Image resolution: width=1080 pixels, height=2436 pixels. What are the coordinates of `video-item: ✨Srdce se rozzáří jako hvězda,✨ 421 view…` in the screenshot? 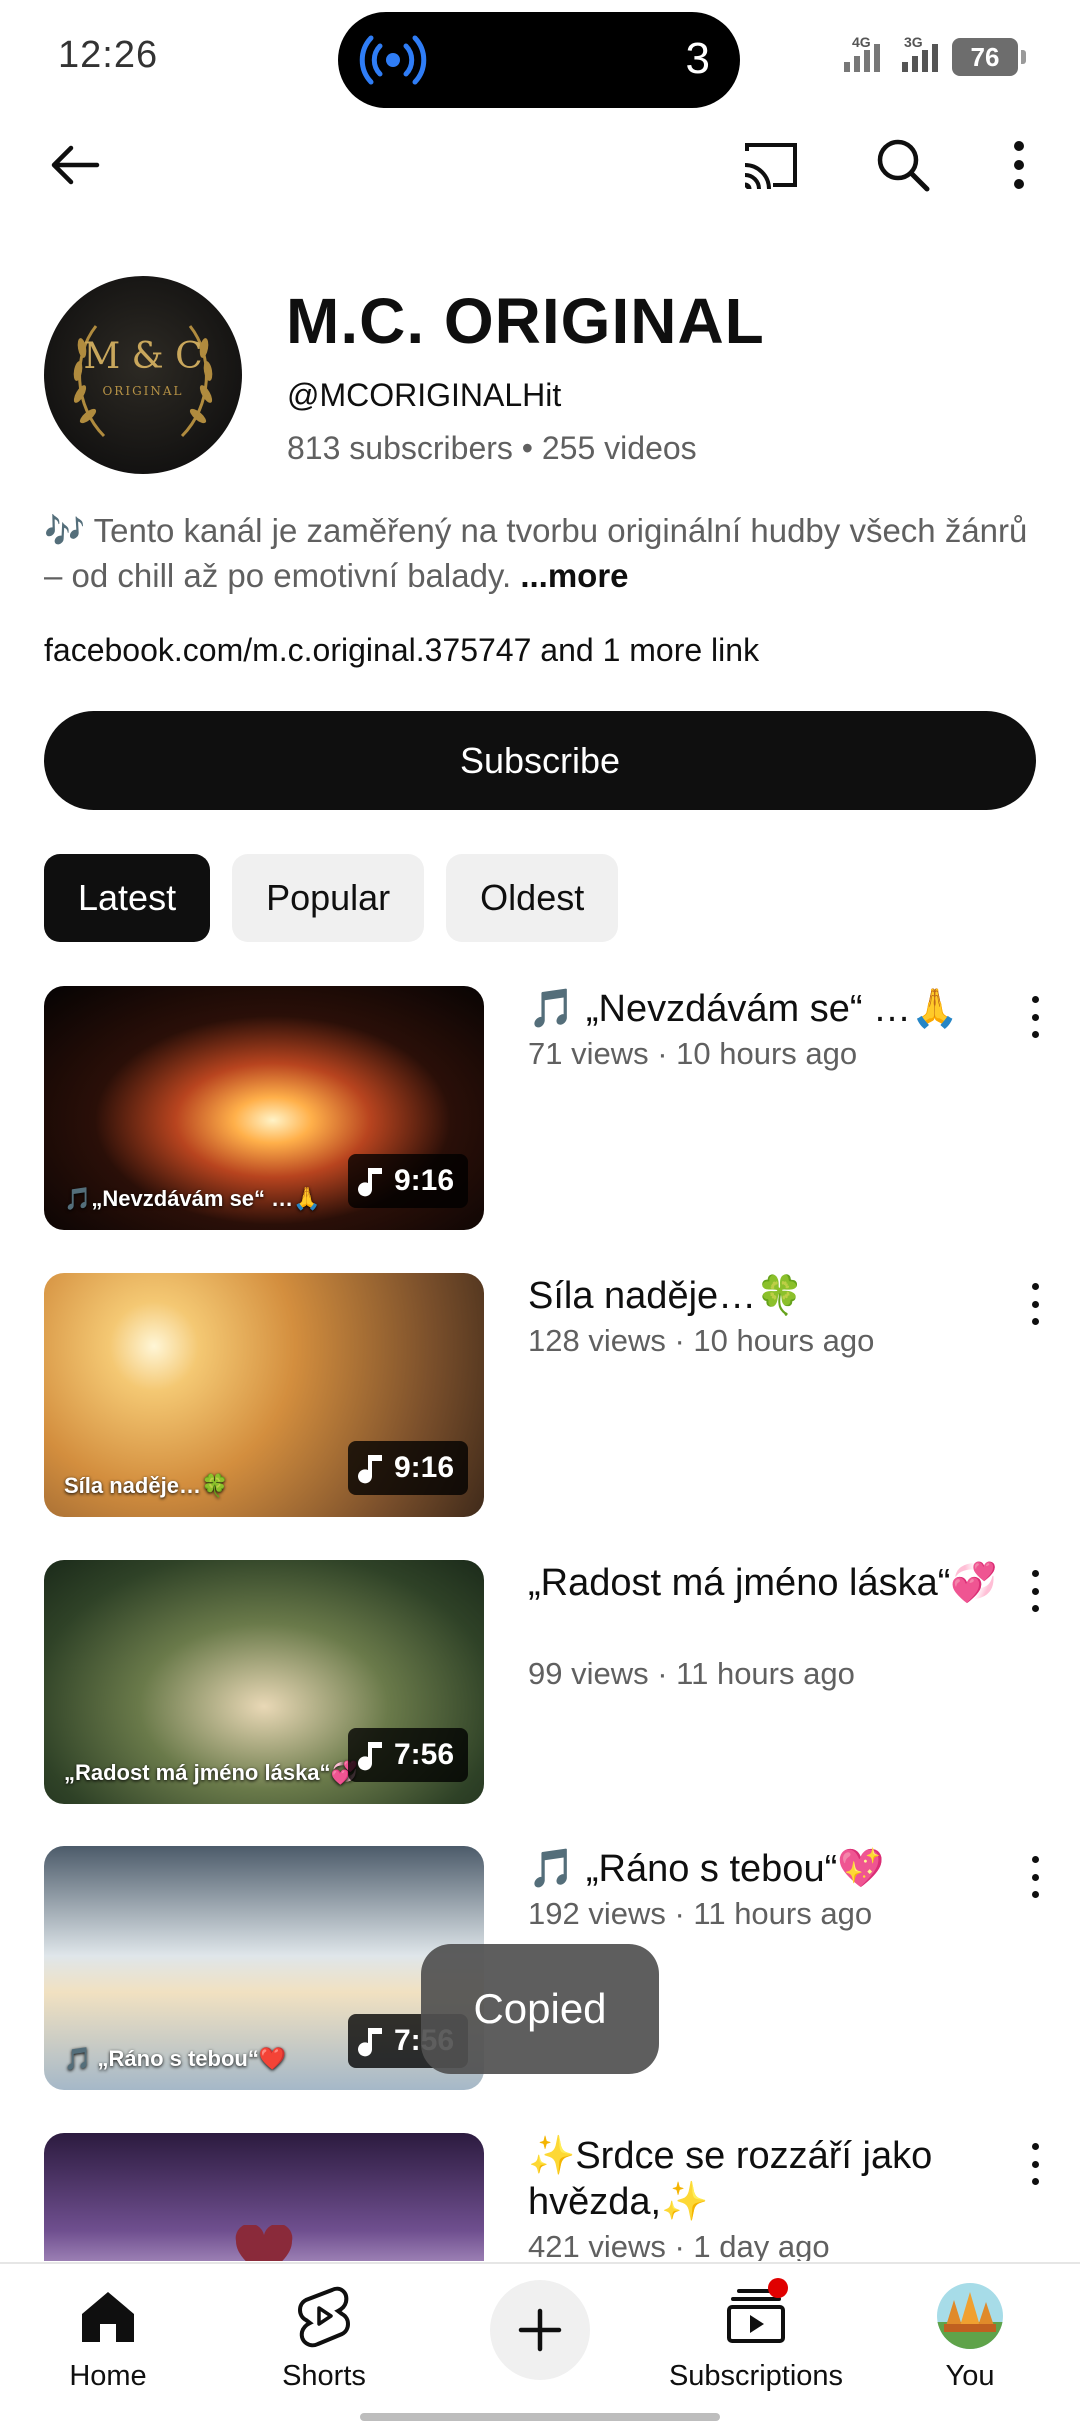 It's located at (540, 2197).